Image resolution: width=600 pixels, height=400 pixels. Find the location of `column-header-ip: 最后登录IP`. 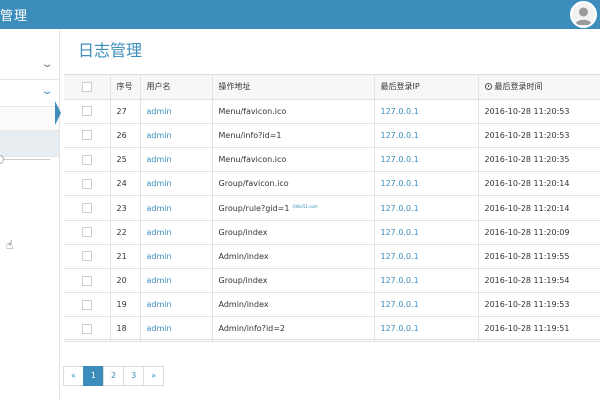

column-header-ip: 最后登录IP is located at coordinates (426, 87).